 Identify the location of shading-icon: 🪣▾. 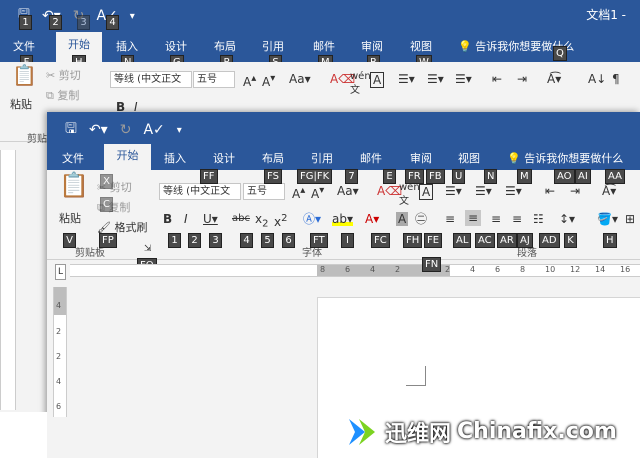
(607, 219).